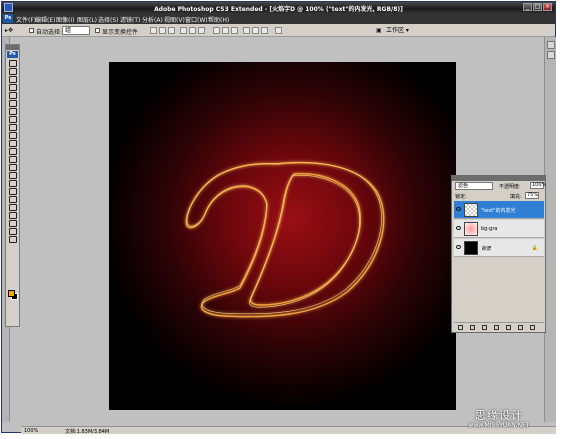 This screenshot has height=439, width=563. Describe the element at coordinates (498, 178) in the screenshot. I see `layers-panel-grip` at that location.